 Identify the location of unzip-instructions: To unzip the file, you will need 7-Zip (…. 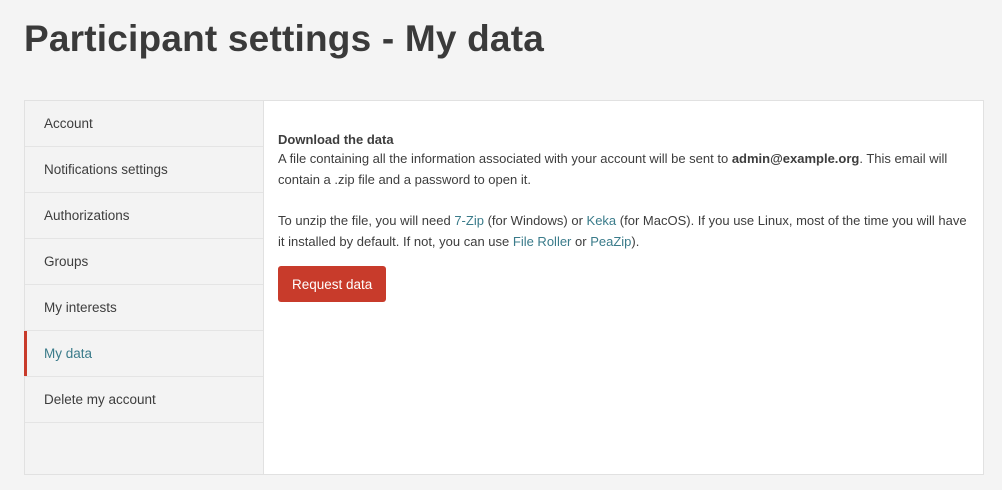
(623, 231).